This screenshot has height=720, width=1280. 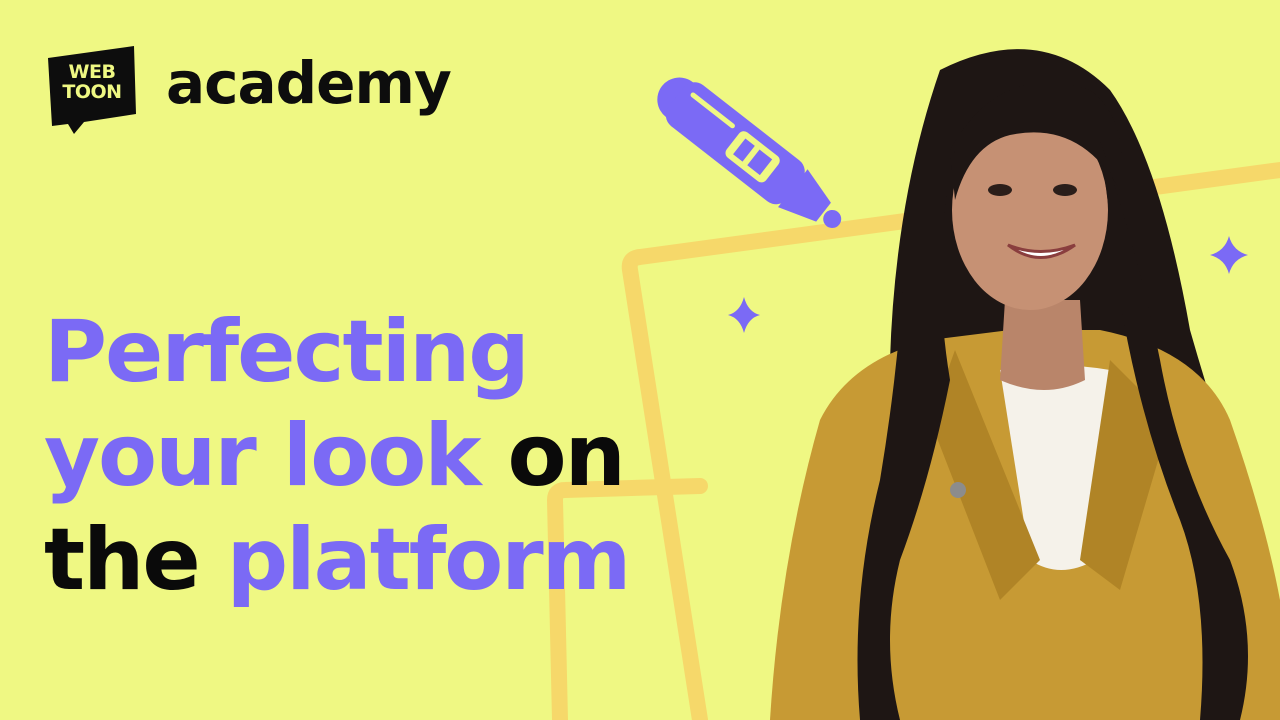 What do you see at coordinates (749, 152) in the screenshot?
I see `stylus-pen-icon` at bounding box center [749, 152].